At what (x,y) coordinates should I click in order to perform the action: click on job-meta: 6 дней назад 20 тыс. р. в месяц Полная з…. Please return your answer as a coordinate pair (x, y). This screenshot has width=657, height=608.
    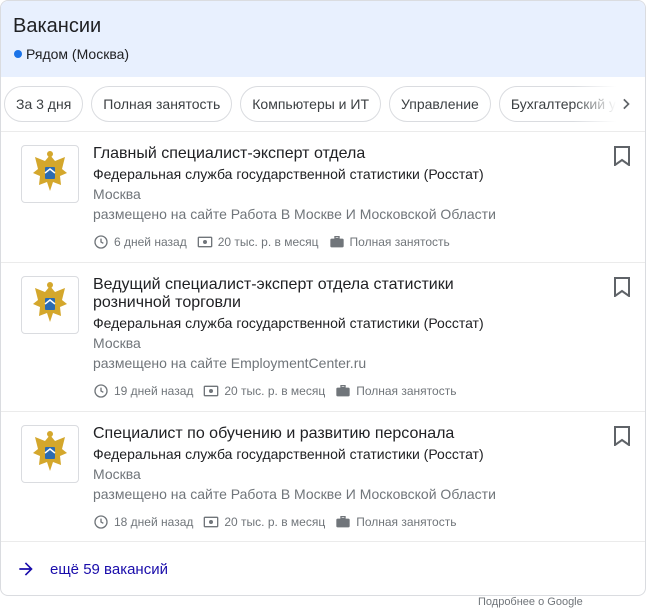
    Looking at the image, I should click on (369, 242).